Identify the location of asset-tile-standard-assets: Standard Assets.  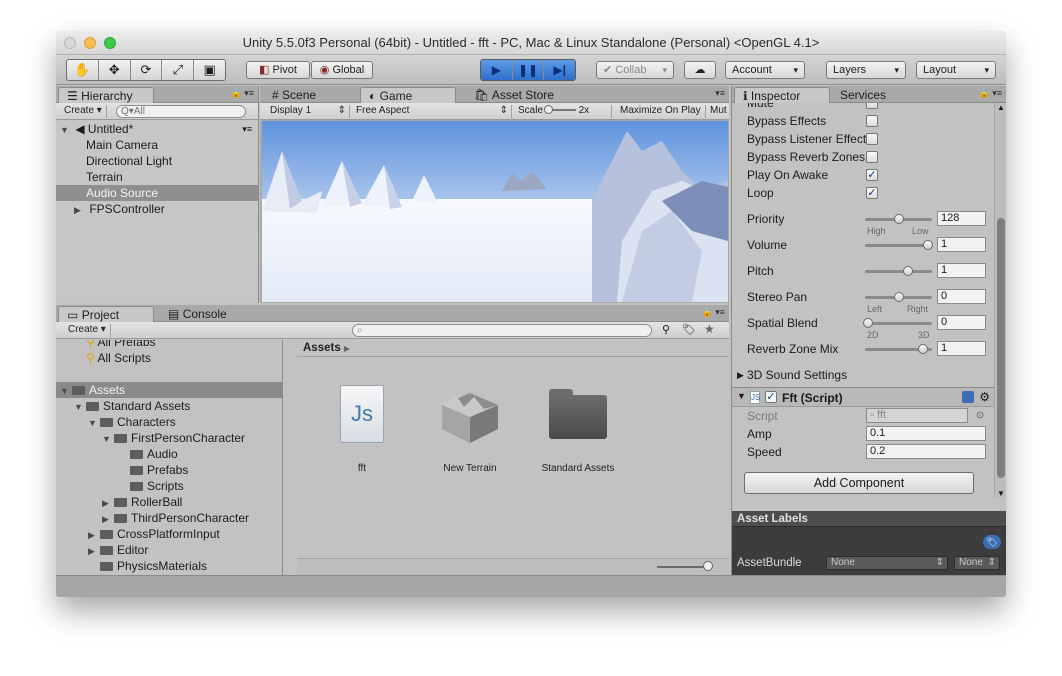
(578, 429).